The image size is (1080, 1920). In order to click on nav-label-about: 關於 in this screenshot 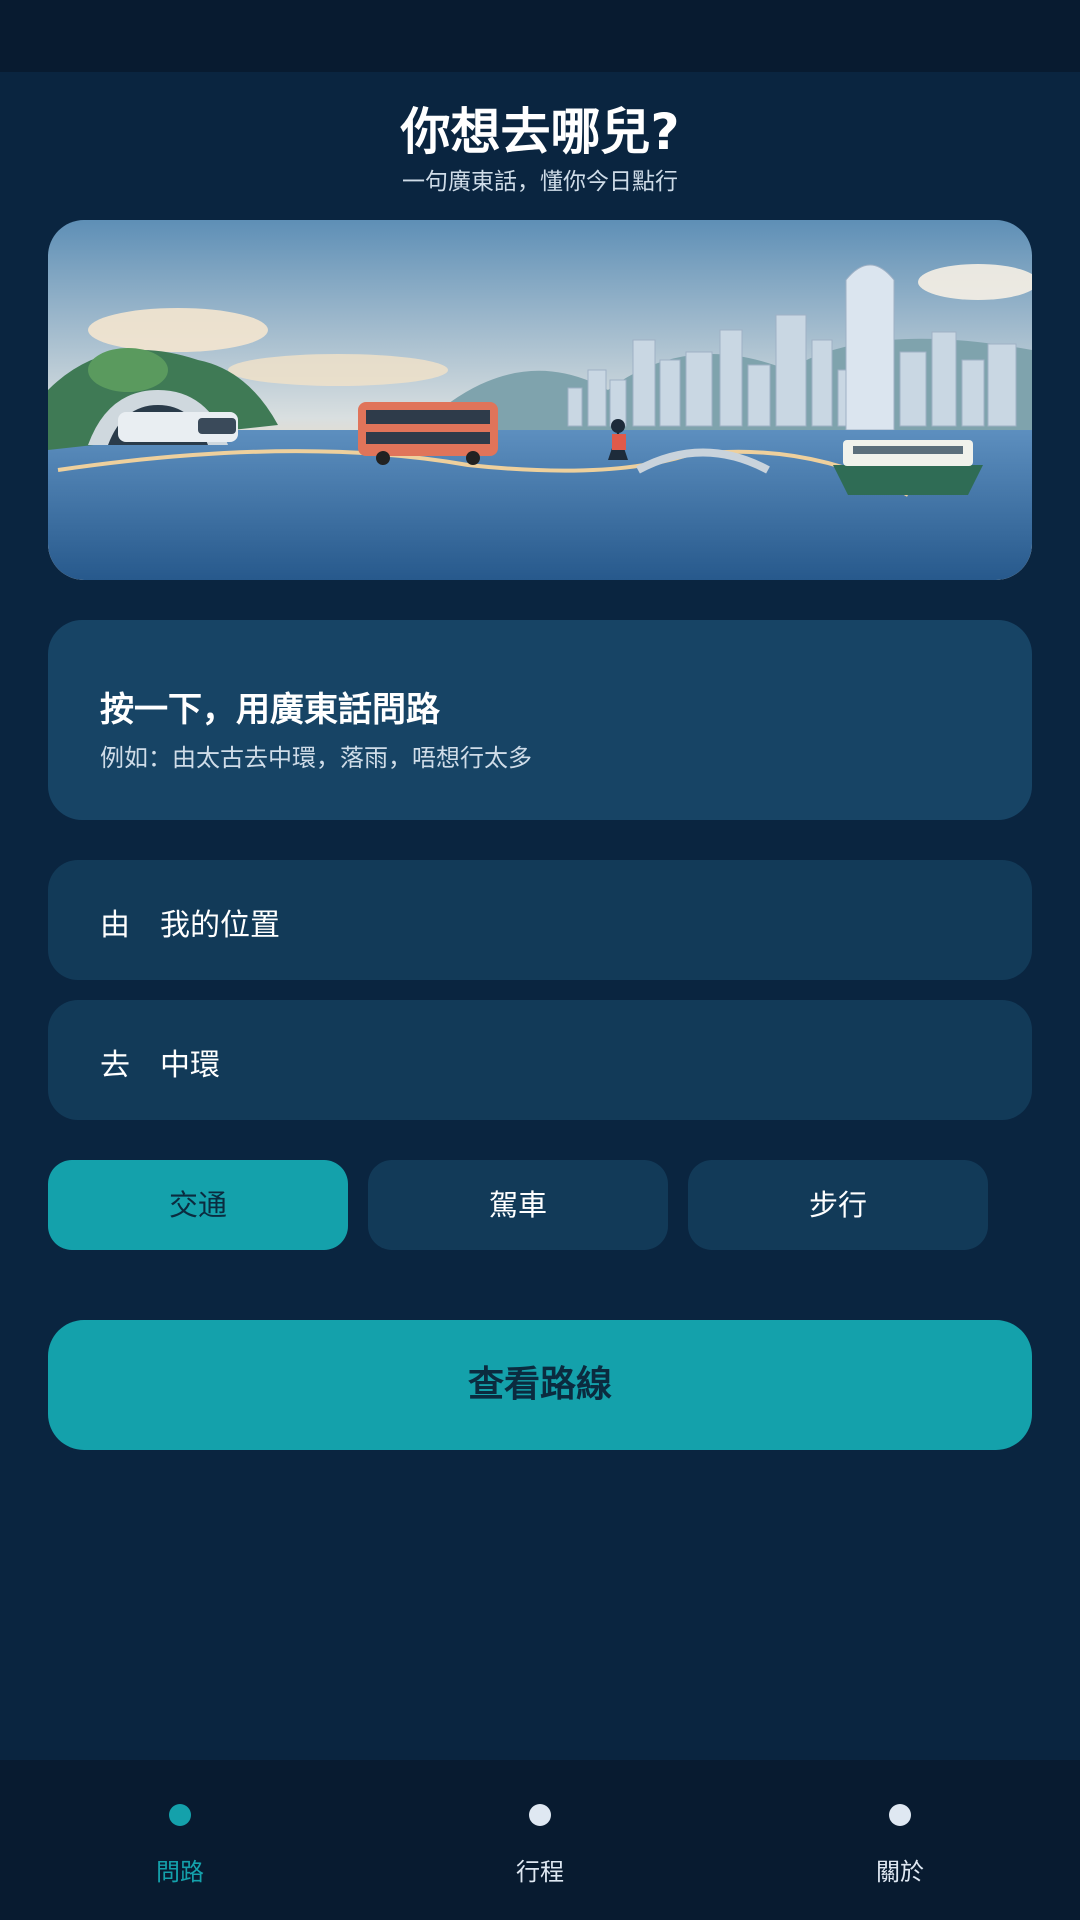, I will do `click(900, 1872)`.